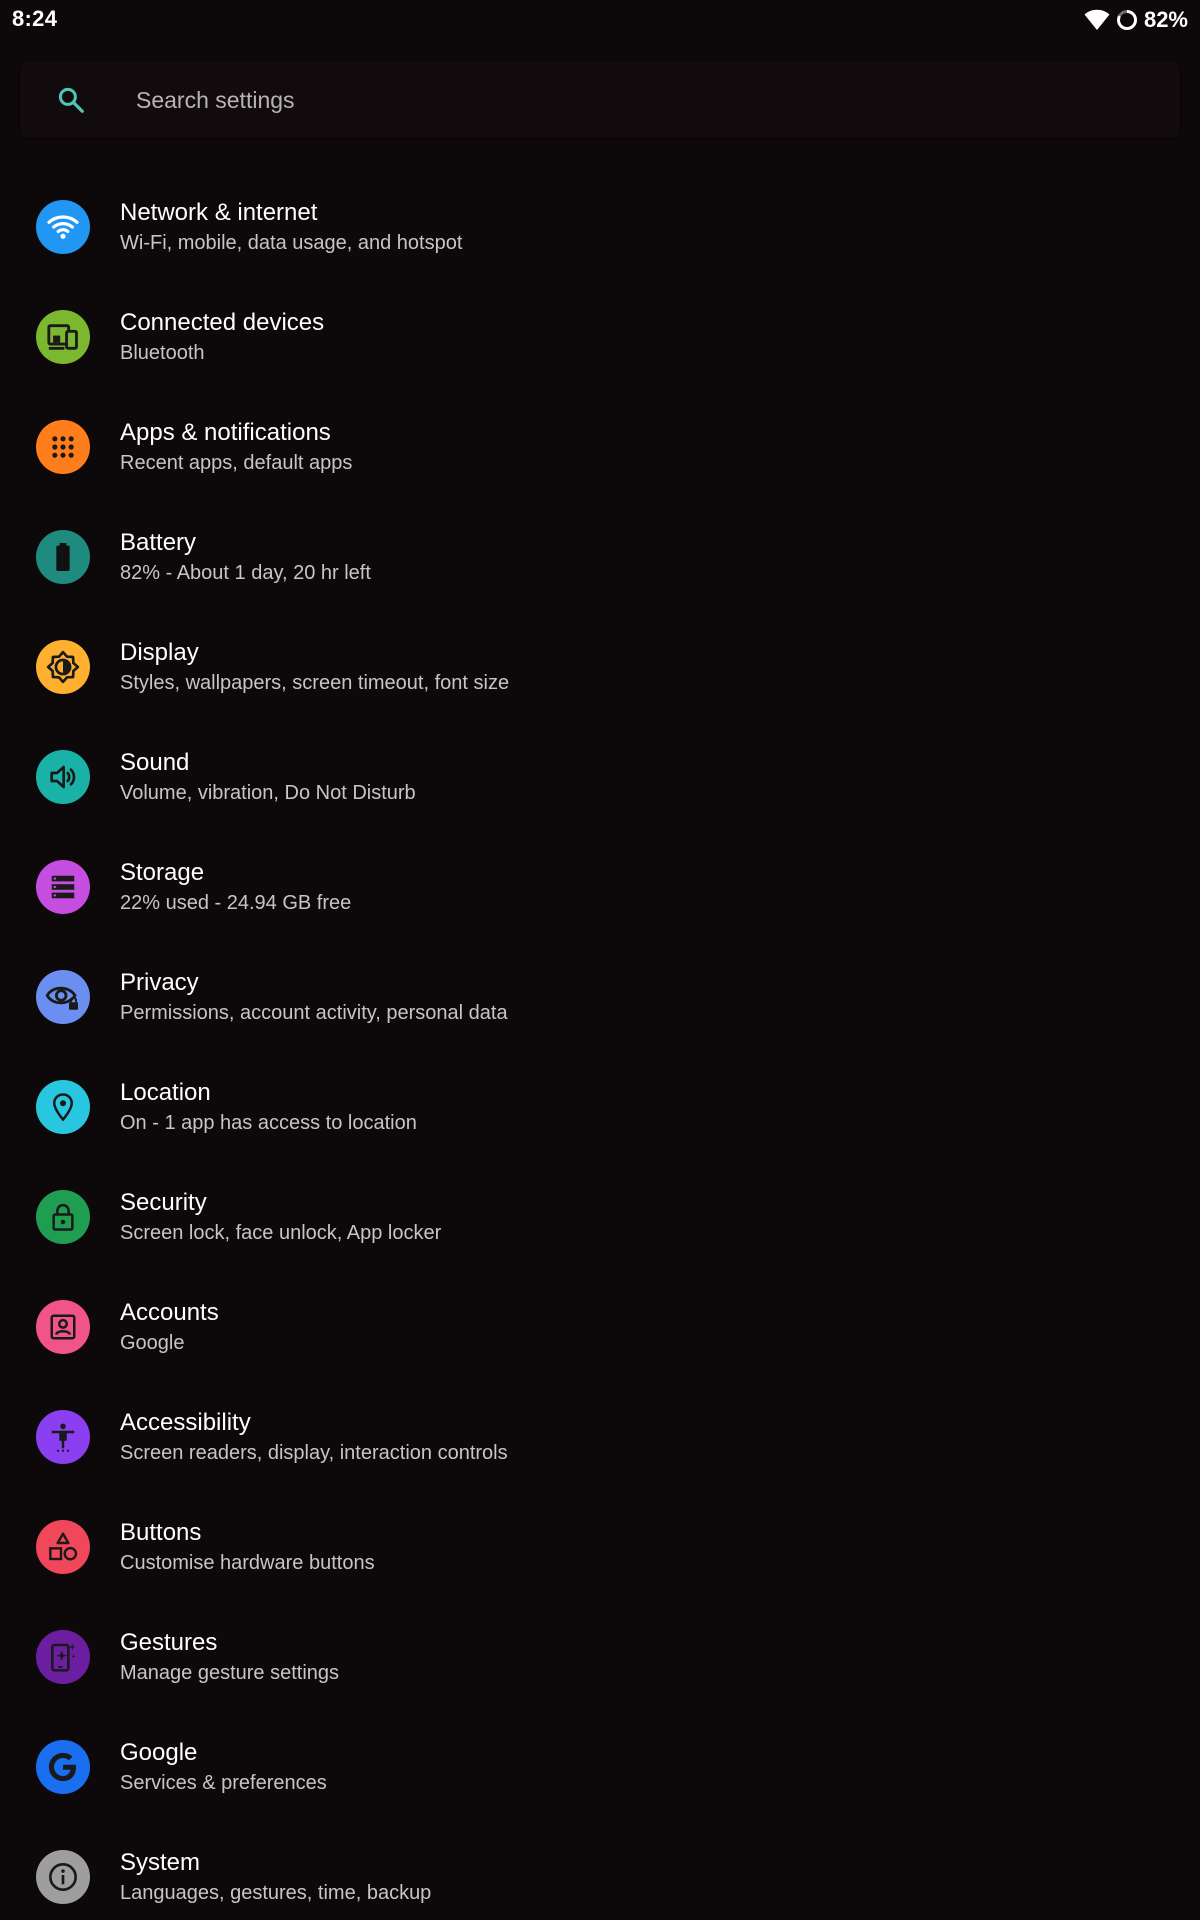 The width and height of the screenshot is (1200, 1920). Describe the element at coordinates (81, 100) in the screenshot. I see `search-icon` at that location.